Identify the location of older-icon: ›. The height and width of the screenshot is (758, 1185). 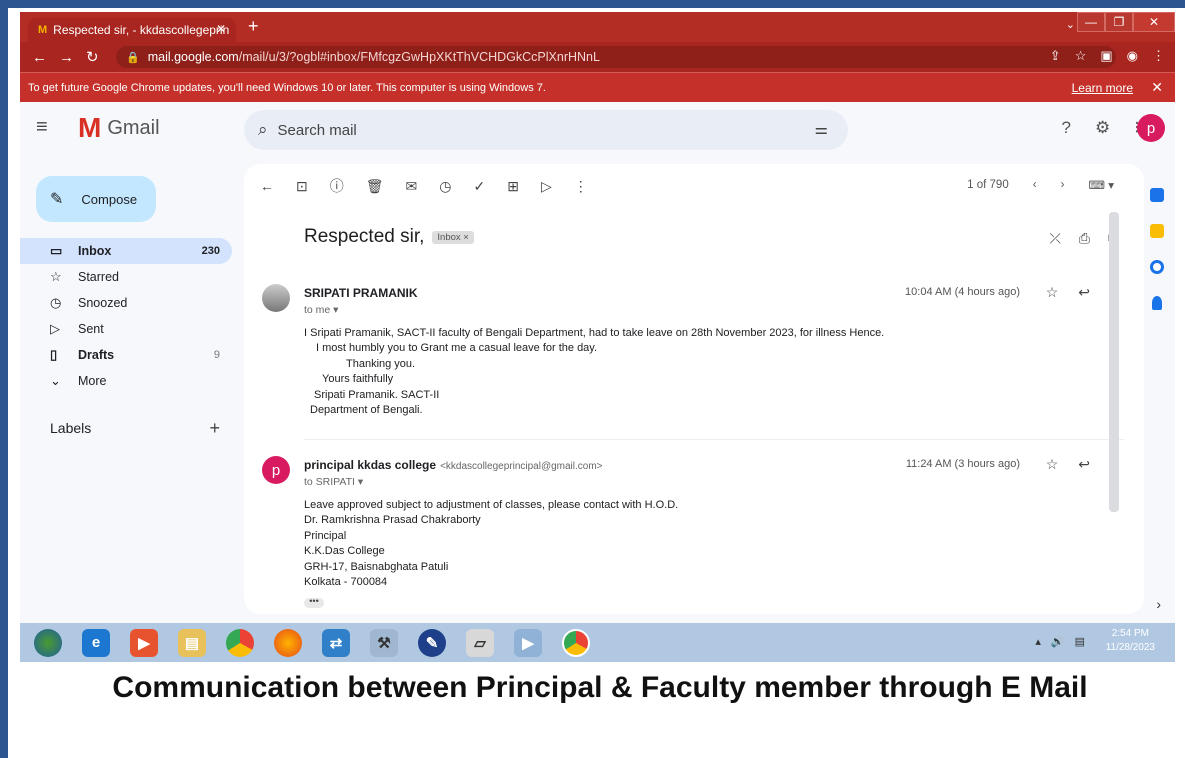
(1063, 185).